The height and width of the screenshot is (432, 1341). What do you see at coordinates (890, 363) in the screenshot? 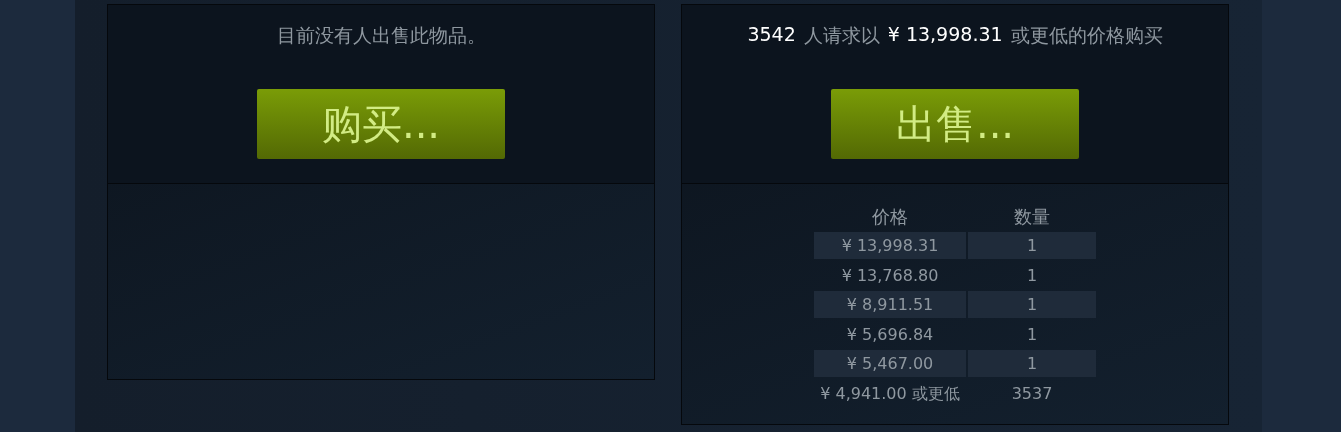
I see `price-cell: ¥ 5,467.00` at bounding box center [890, 363].